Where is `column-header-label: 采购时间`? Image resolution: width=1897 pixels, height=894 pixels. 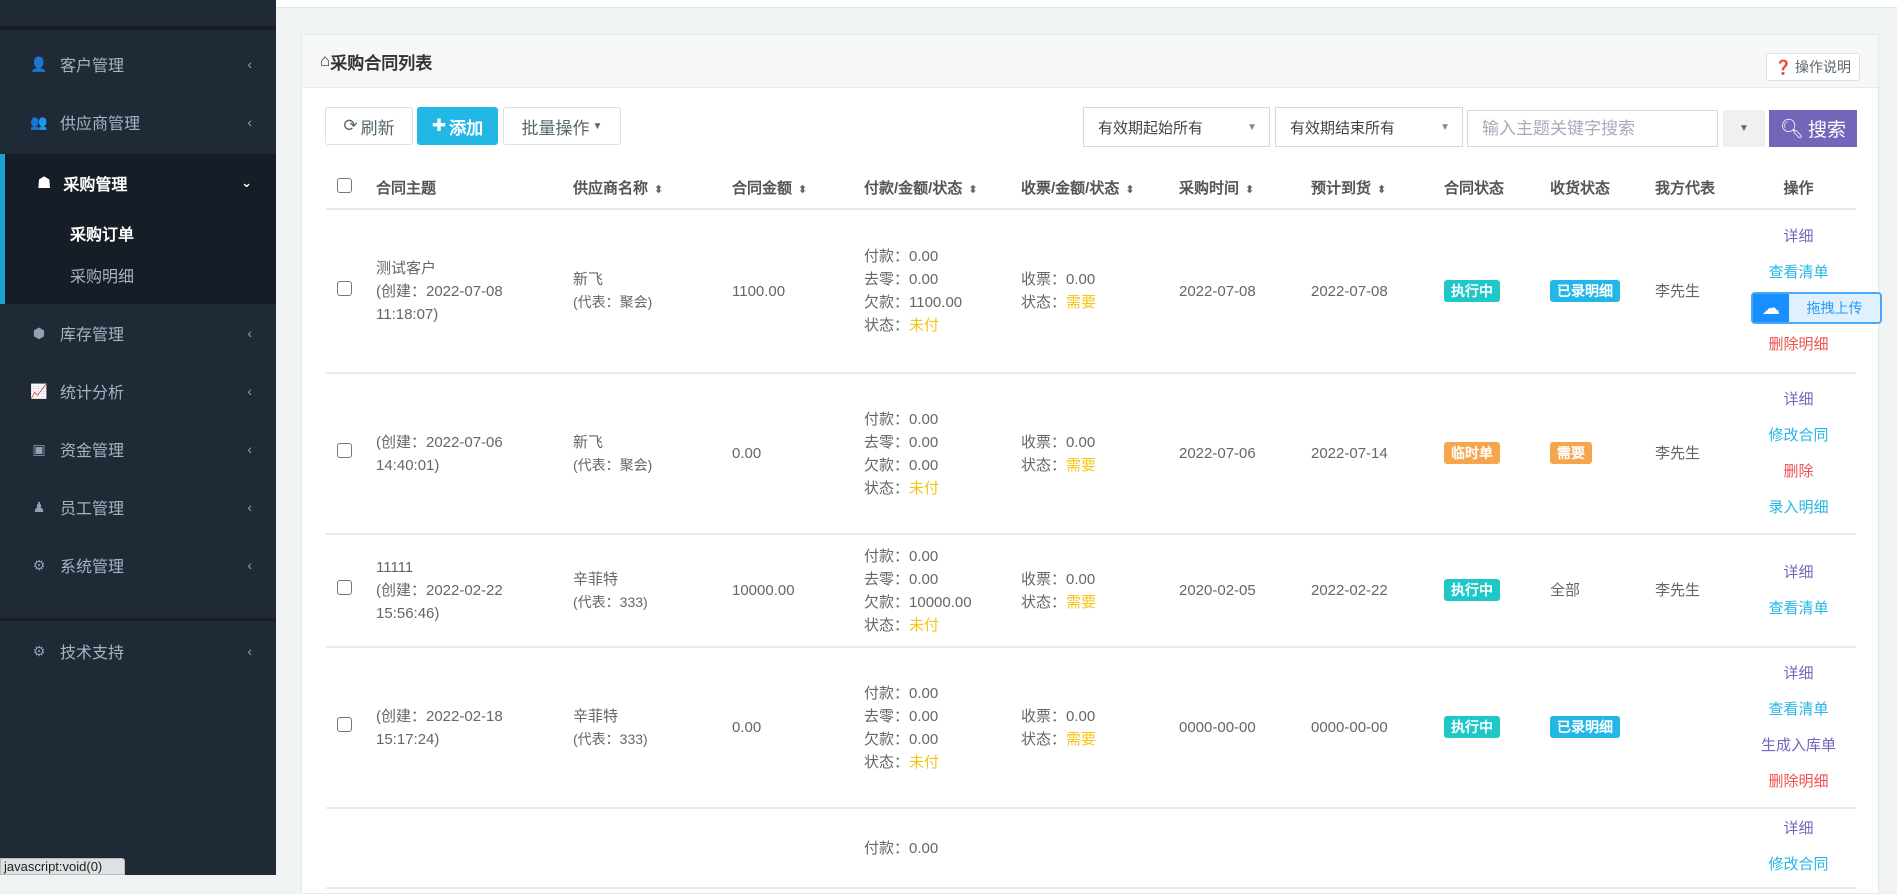
column-header-label: 采购时间 is located at coordinates (1209, 188).